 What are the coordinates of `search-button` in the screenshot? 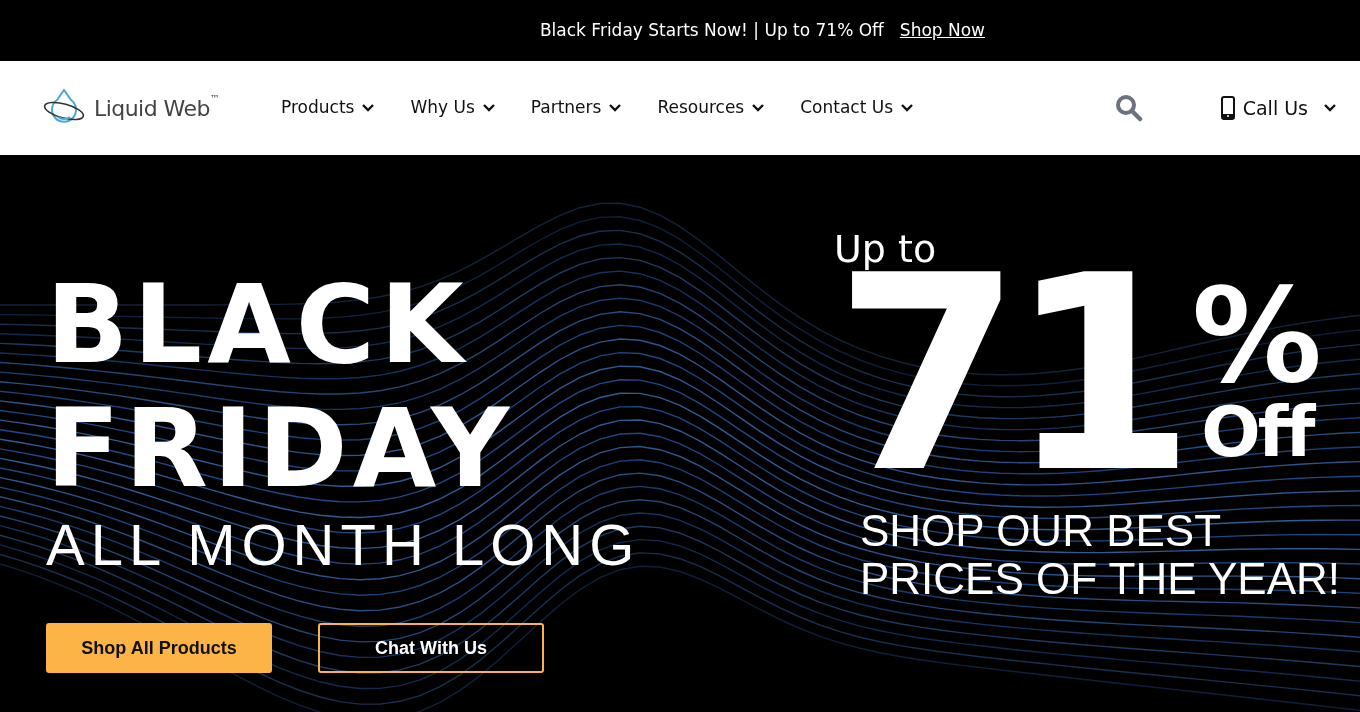 It's located at (1128, 108).